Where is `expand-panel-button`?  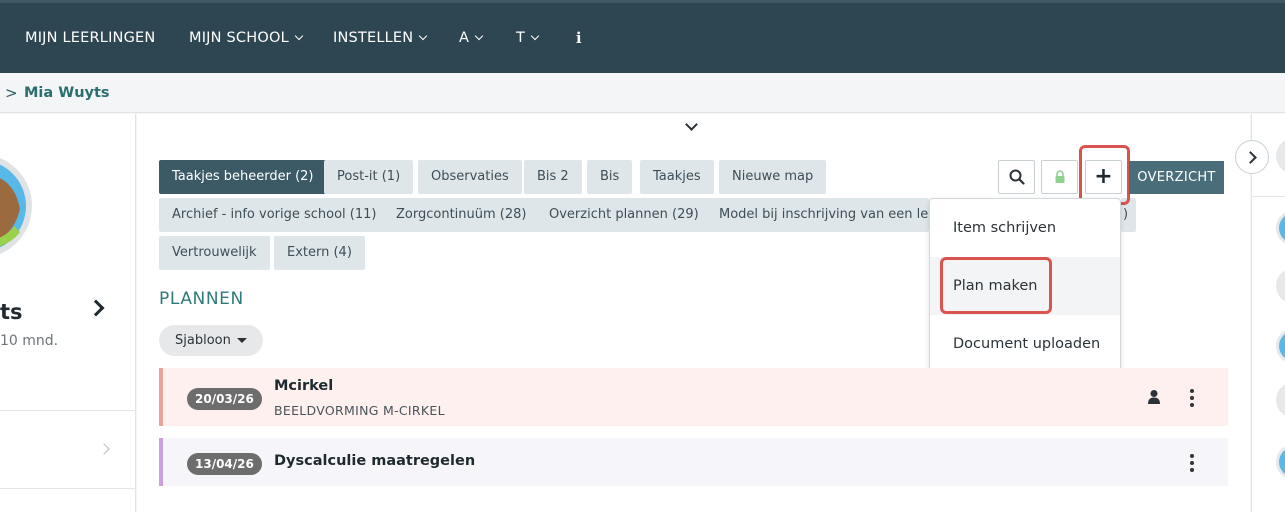
expand-panel-button is located at coordinates (1252, 157).